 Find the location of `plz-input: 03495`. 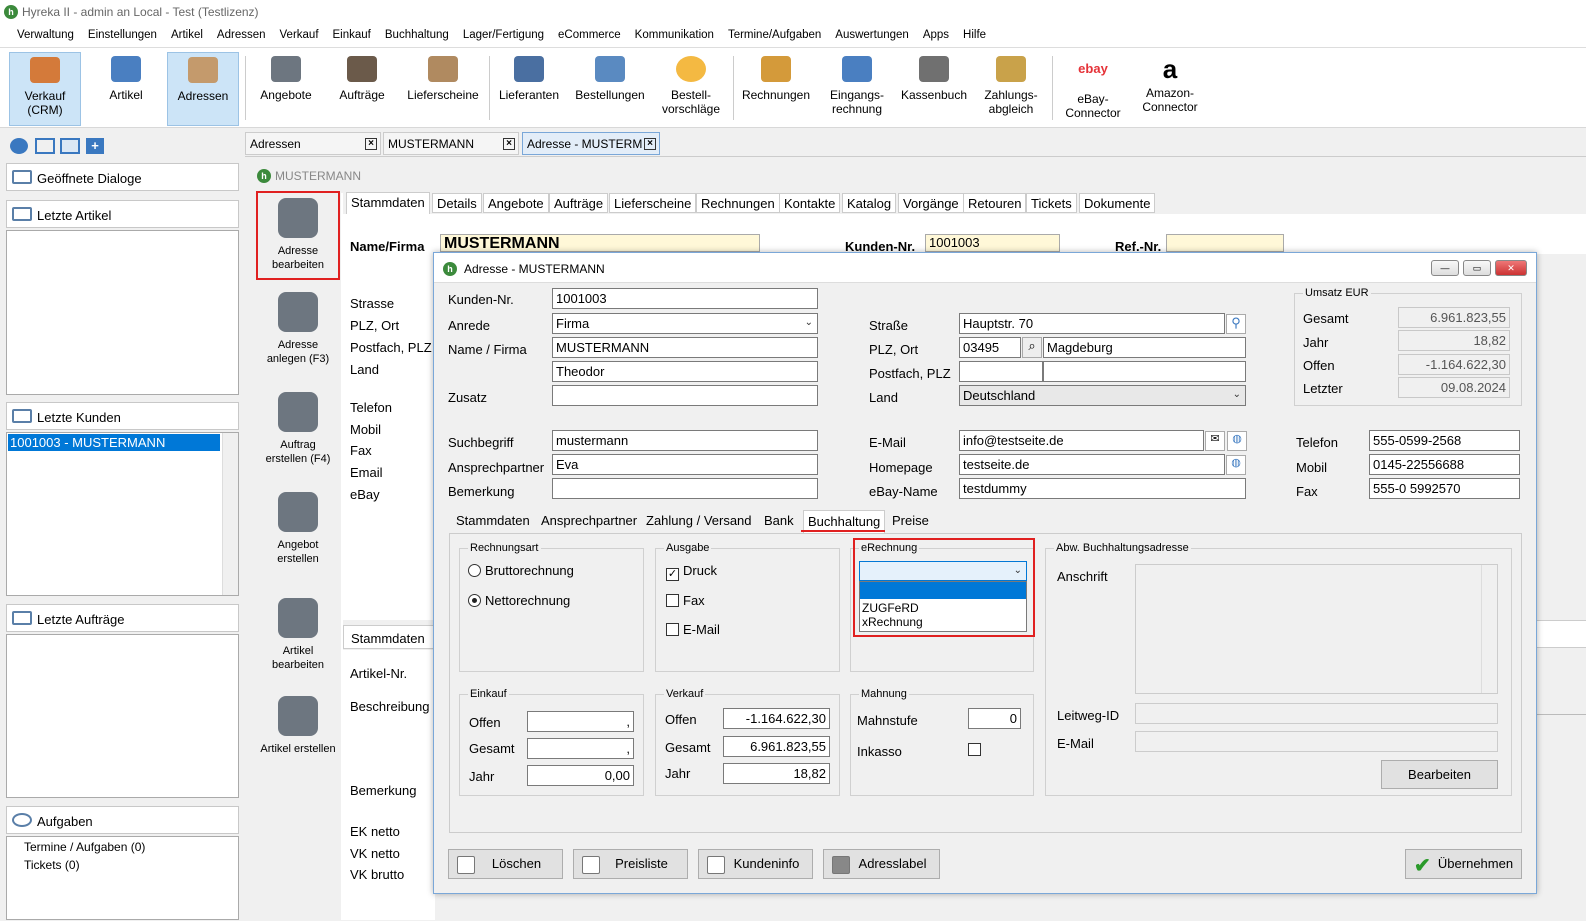

plz-input: 03495 is located at coordinates (990, 347).